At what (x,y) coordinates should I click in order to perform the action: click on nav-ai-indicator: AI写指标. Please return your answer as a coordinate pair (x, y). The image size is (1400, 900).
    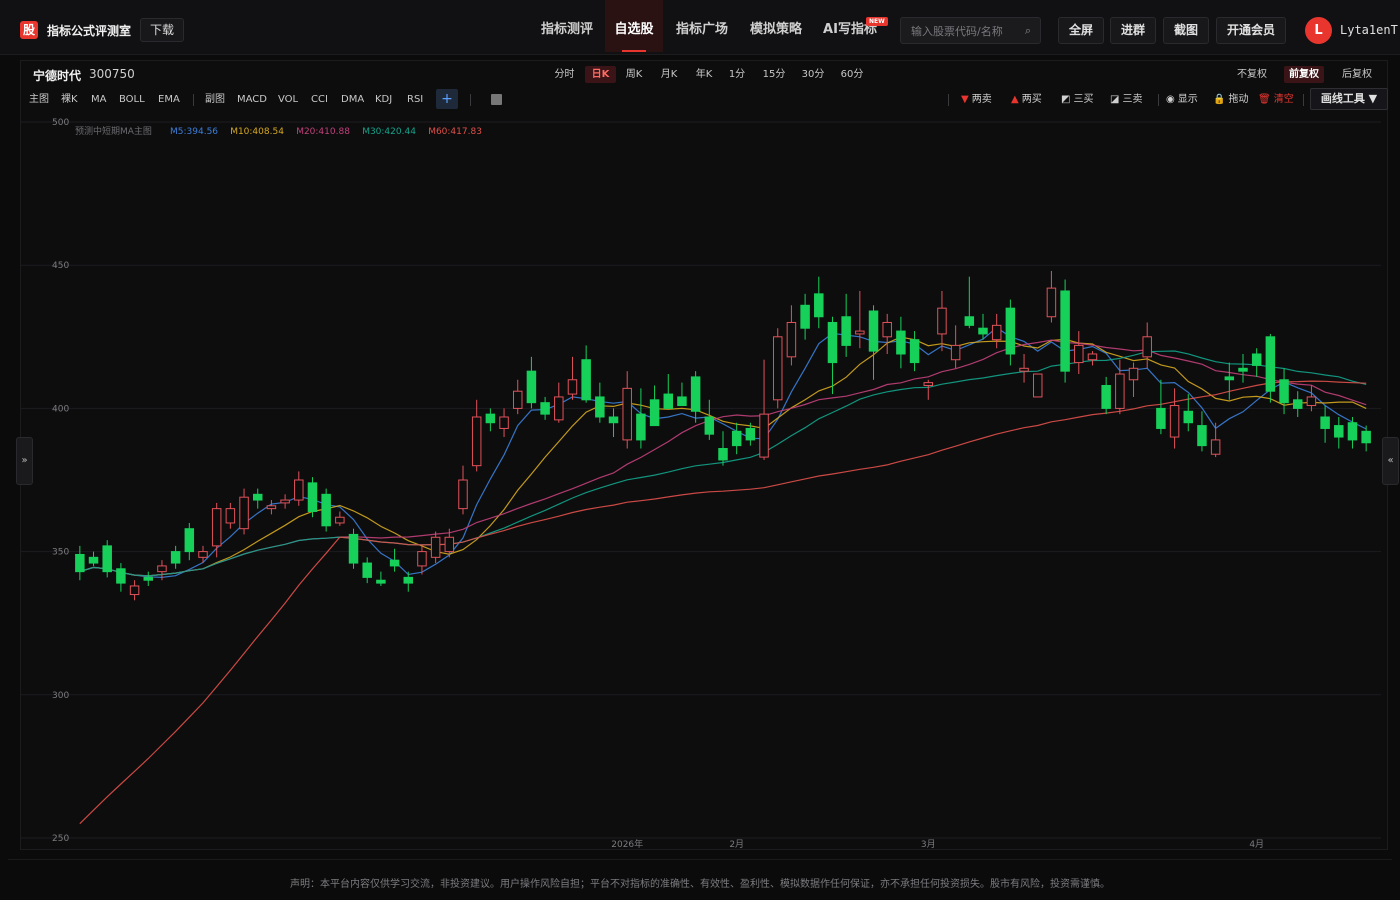
    Looking at the image, I should click on (850, 26).